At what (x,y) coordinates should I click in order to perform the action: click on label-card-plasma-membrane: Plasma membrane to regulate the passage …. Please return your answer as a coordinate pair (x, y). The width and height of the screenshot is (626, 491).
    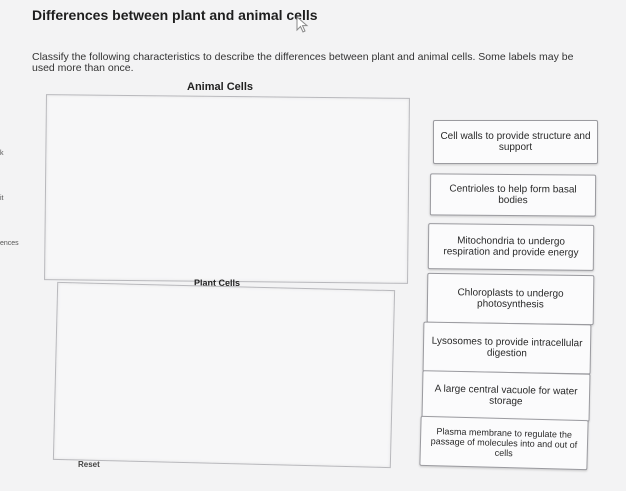
    Looking at the image, I should click on (504, 443).